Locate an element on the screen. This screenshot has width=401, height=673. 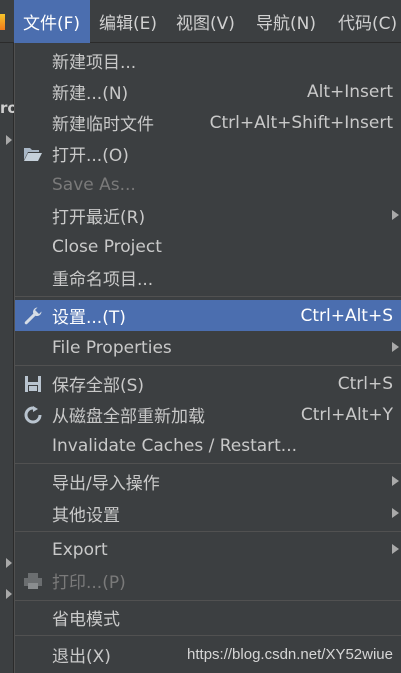
menu-item-label: Export is located at coordinates (80, 549).